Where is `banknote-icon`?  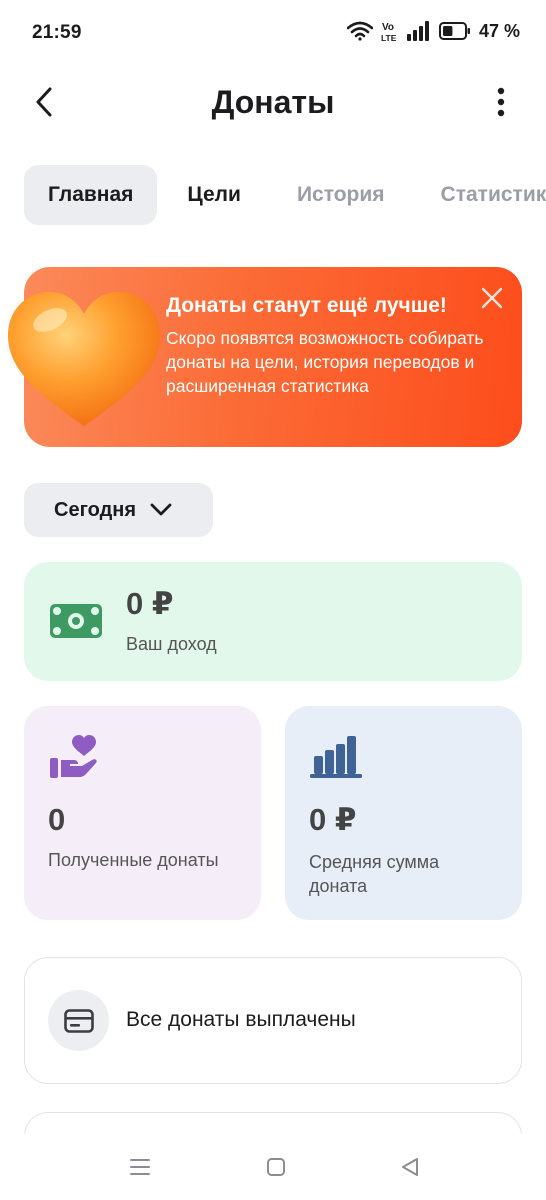 banknote-icon is located at coordinates (76, 621).